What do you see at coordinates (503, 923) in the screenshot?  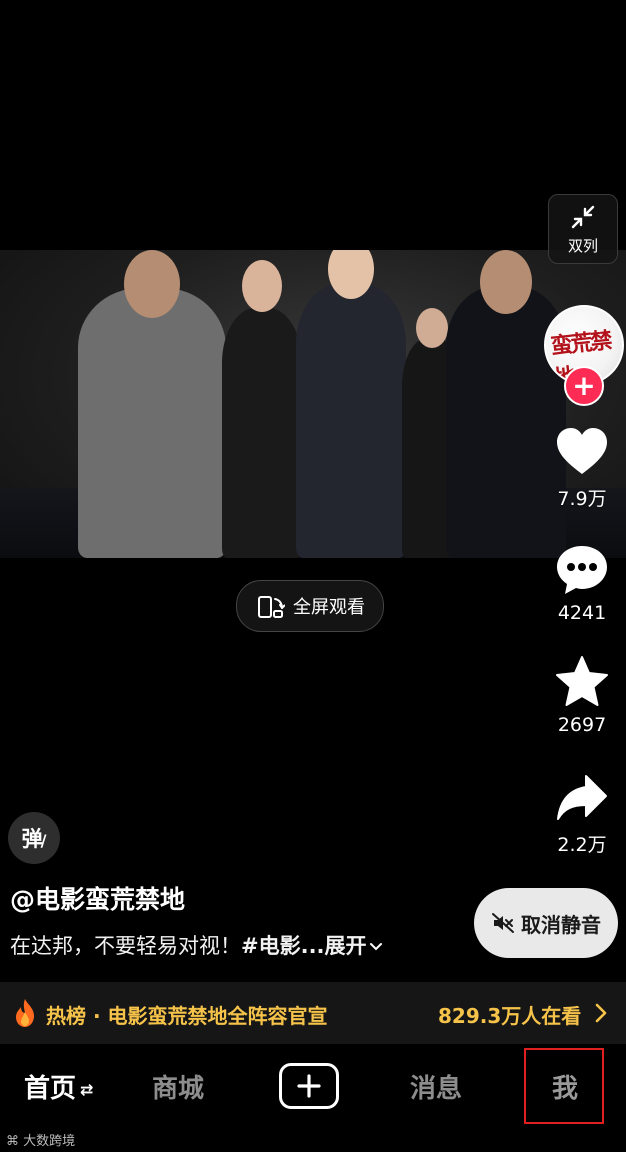 I see `mute-speaker-icon` at bounding box center [503, 923].